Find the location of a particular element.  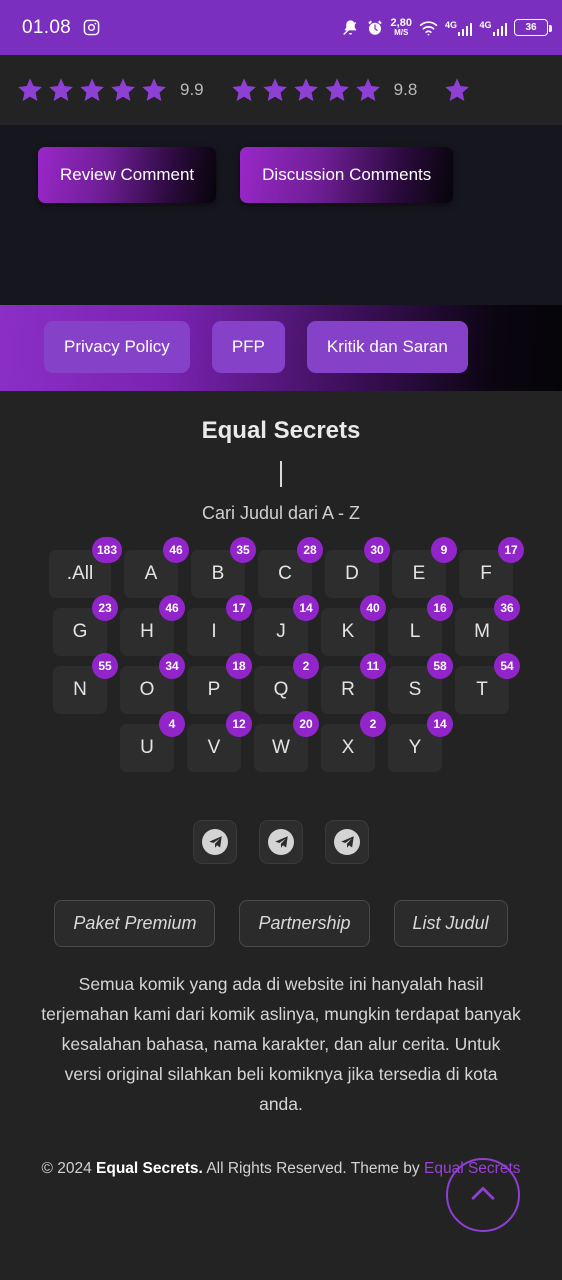

search-input-caret is located at coordinates (281, 474).